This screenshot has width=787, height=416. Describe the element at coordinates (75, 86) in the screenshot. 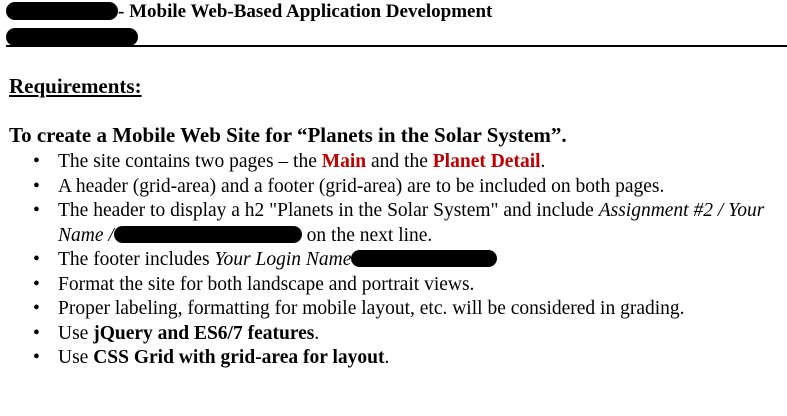

I see `requirements-heading: Requirements:` at that location.